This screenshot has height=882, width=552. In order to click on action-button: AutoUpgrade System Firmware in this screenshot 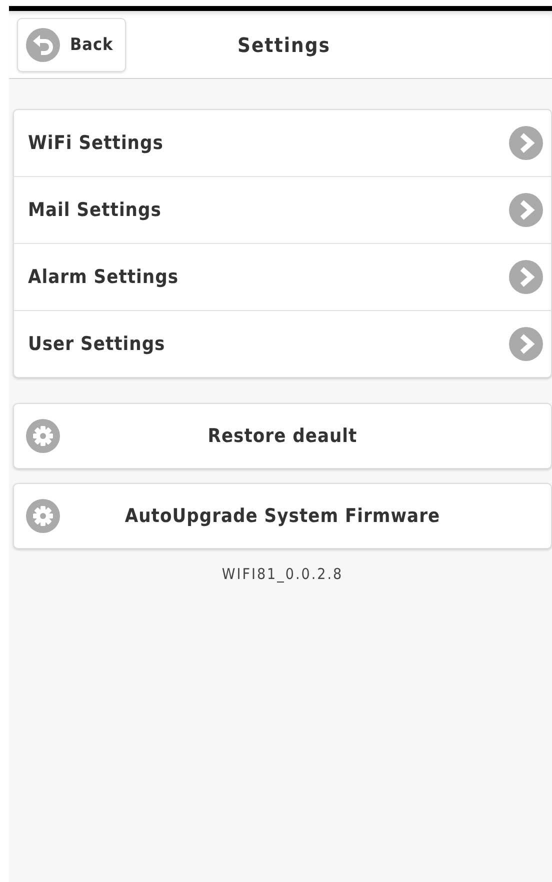, I will do `click(282, 516)`.